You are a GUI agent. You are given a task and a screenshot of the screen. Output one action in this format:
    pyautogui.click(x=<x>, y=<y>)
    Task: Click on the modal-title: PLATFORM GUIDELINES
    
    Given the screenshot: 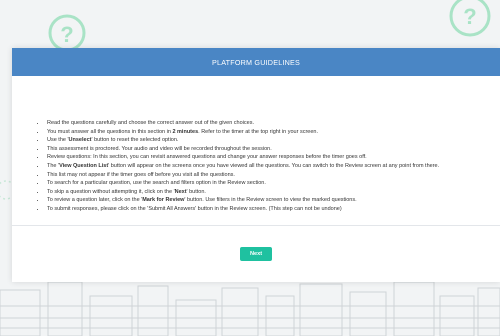 What is the action you would take?
    pyautogui.click(x=256, y=62)
    